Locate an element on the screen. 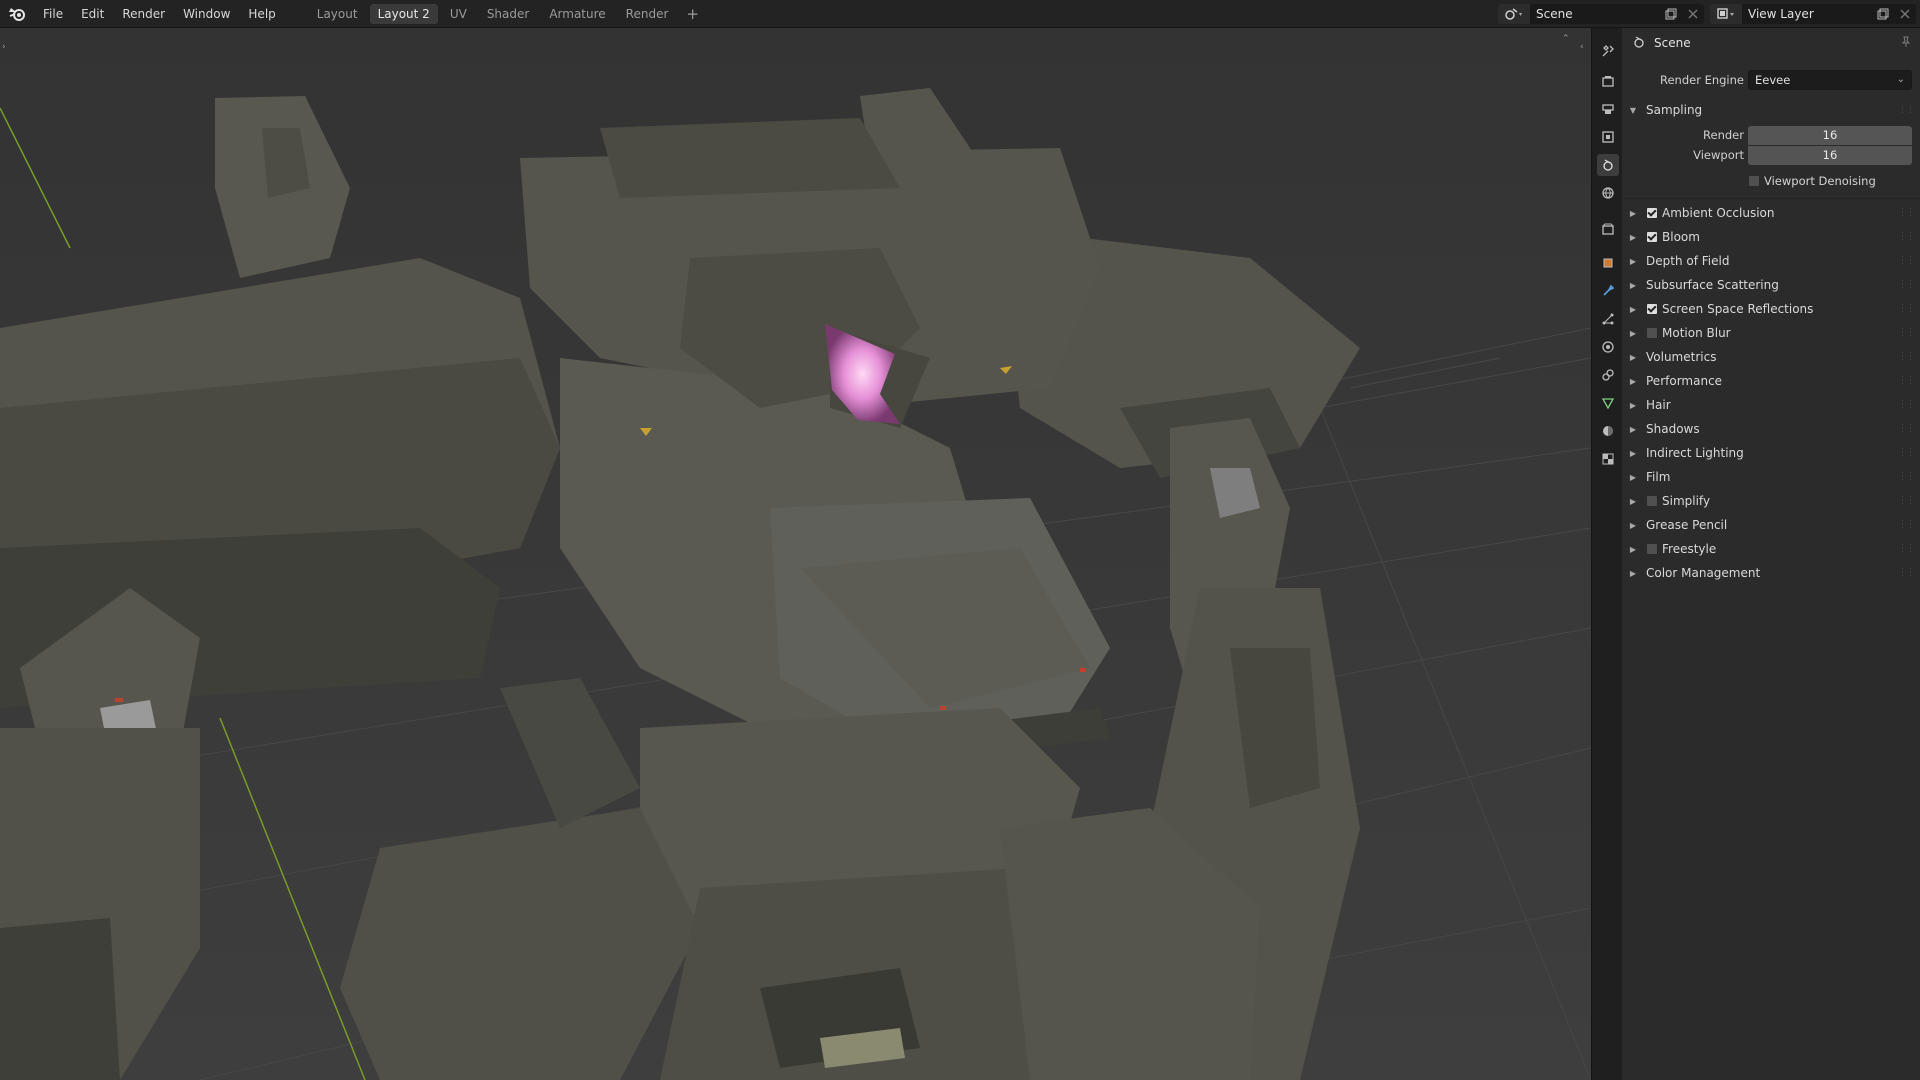 The image size is (1920, 1080). toolbar-expand-icon: › is located at coordinates (4, 47).